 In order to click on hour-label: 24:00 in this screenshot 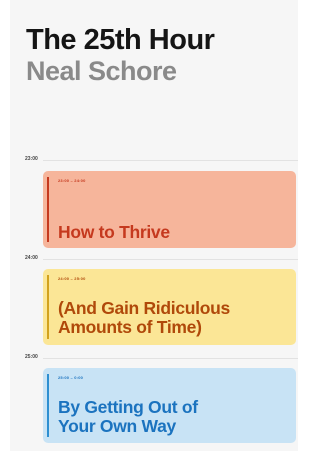, I will do `click(31, 258)`.